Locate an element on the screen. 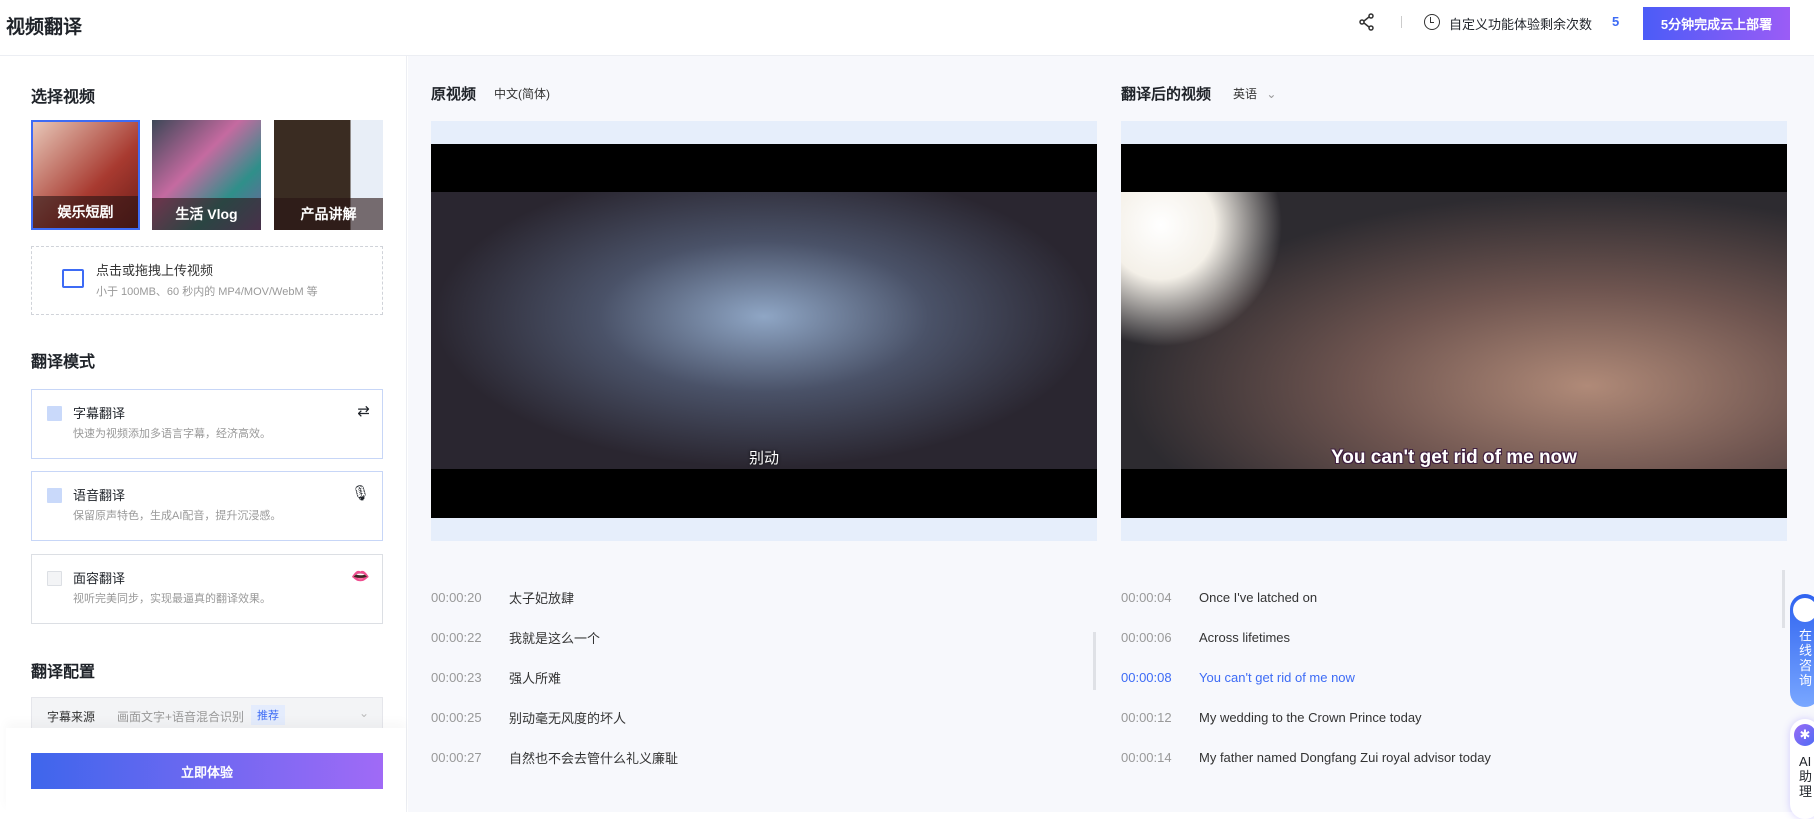  mode-desc: 保留原声特色，生成AI配音，提升沉浸感。 is located at coordinates (177, 516).